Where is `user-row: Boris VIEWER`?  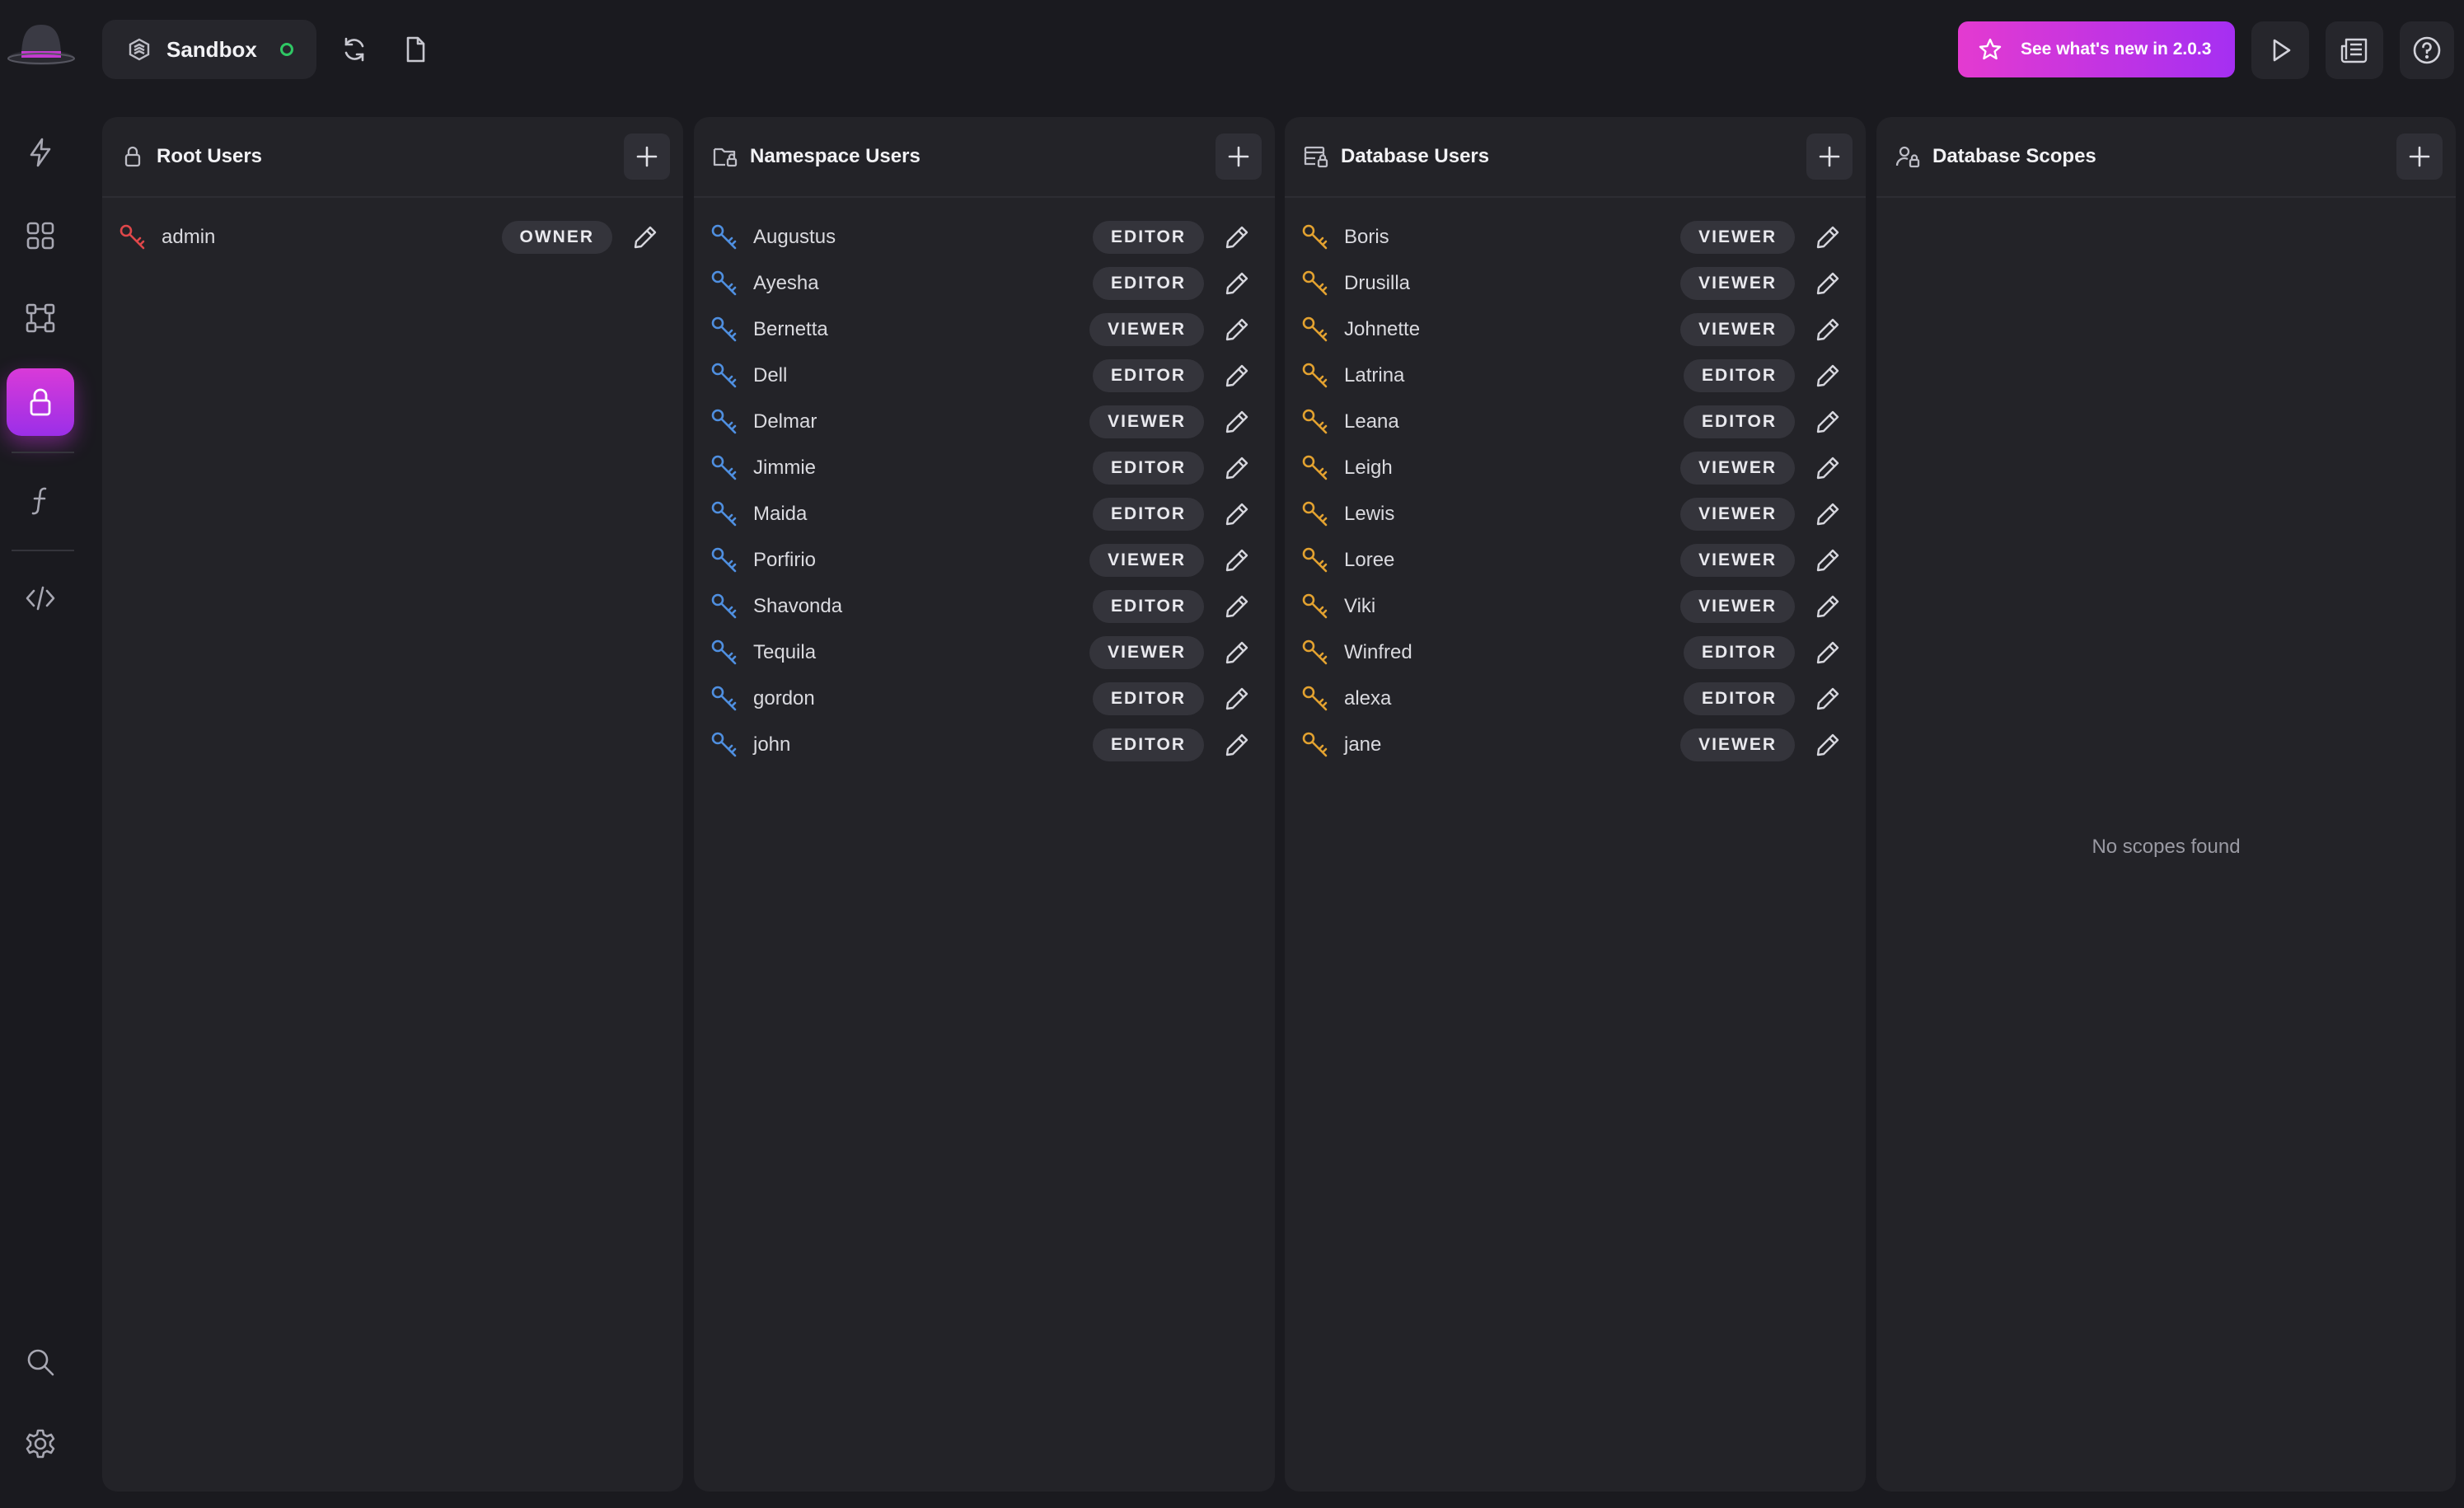
user-row: Boris VIEWER is located at coordinates (1576, 237).